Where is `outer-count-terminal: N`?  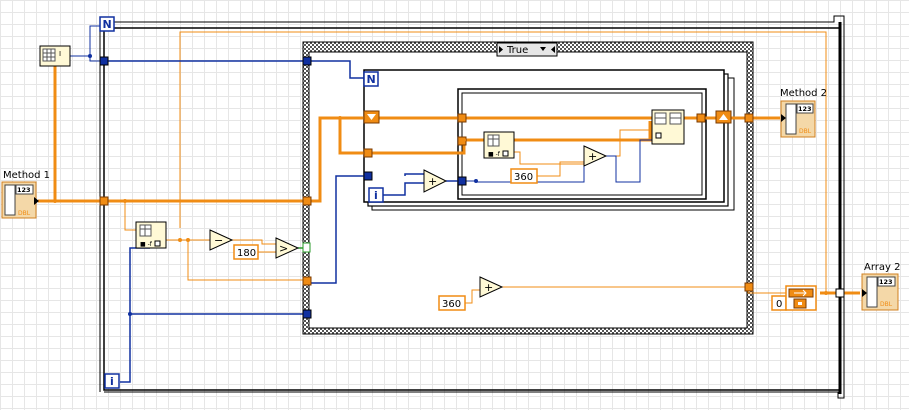
outer-count-terminal: N is located at coordinates (107, 24).